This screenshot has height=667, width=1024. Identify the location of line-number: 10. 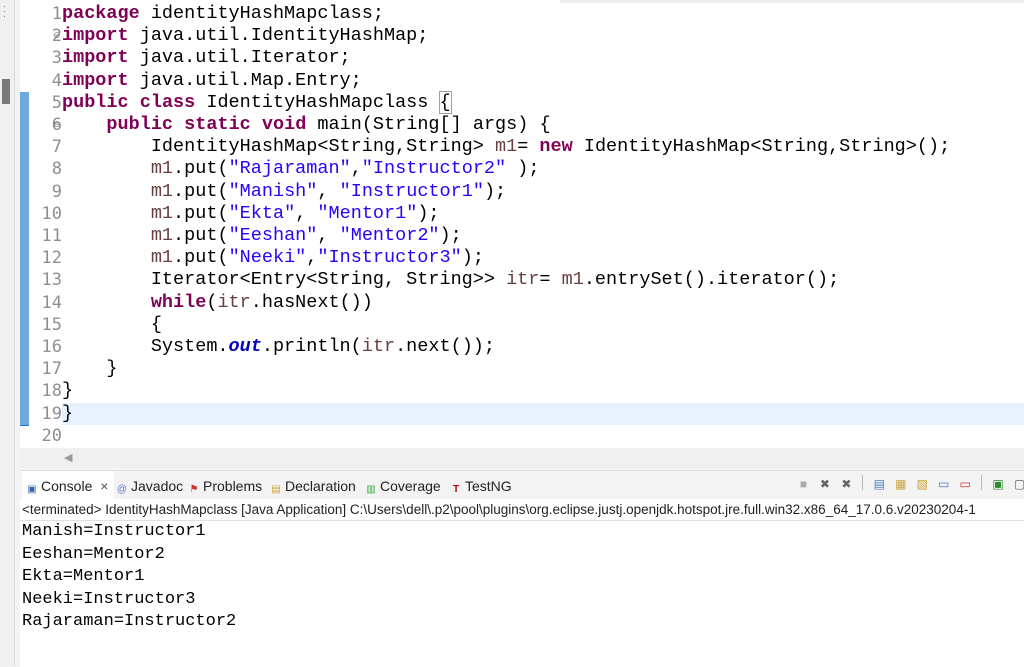
(51, 213).